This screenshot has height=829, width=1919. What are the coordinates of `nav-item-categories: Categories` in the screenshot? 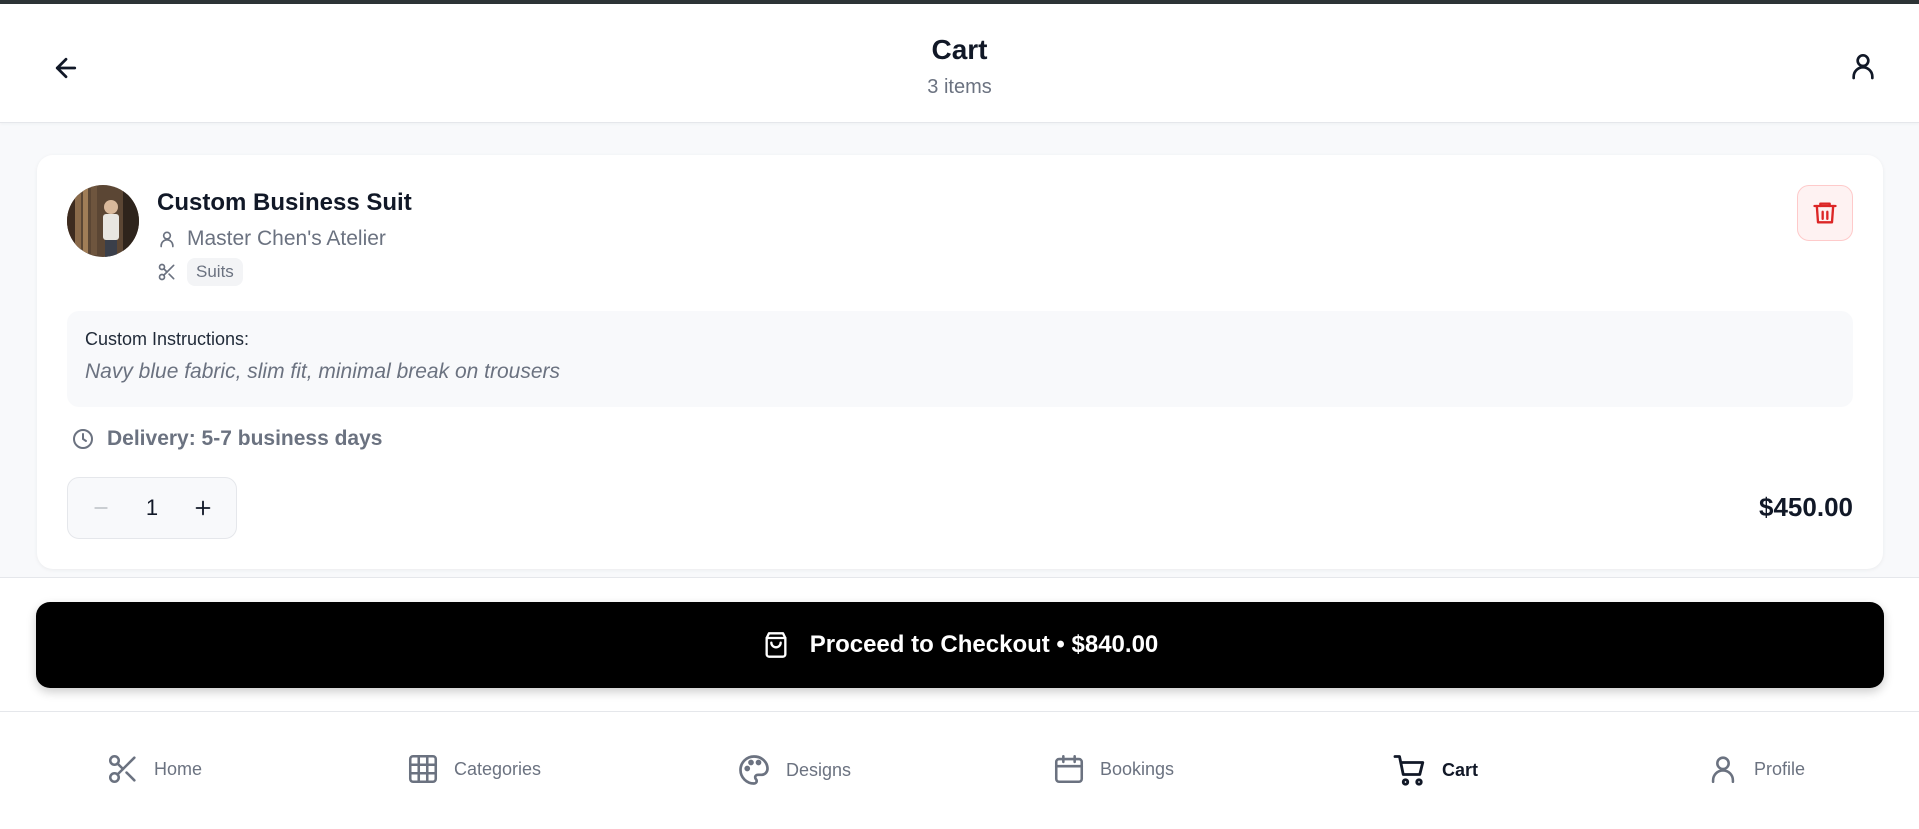 It's located at (473, 769).